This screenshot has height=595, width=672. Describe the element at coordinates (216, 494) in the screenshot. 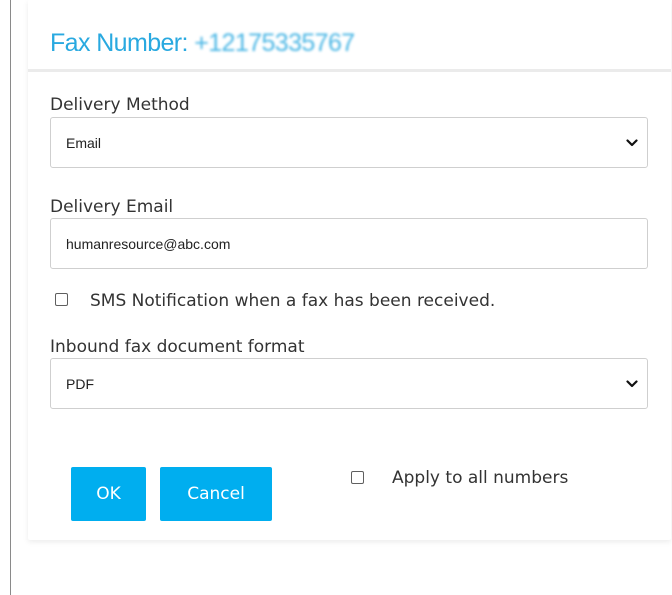

I see `cancel-button: Cancel` at that location.